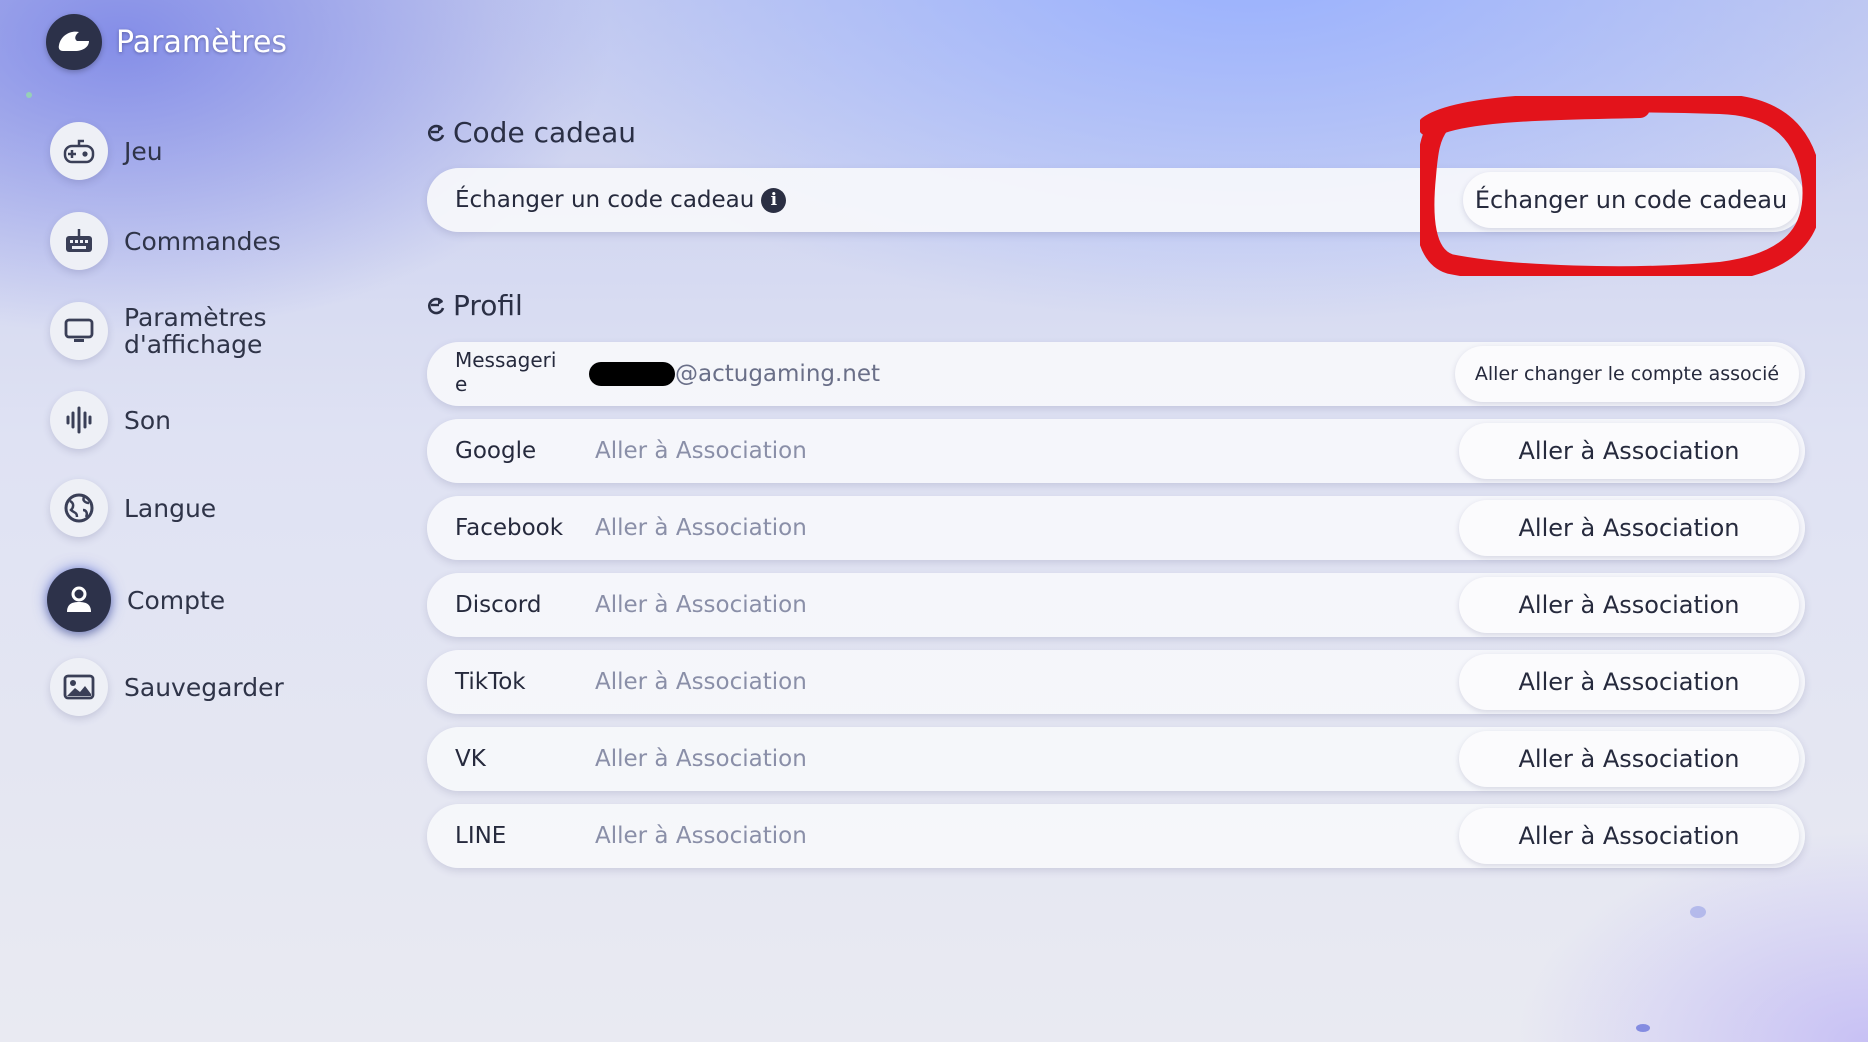 This screenshot has height=1042, width=1868. Describe the element at coordinates (545, 132) in the screenshot. I see `gift-section-title-text: Code cadeau` at that location.